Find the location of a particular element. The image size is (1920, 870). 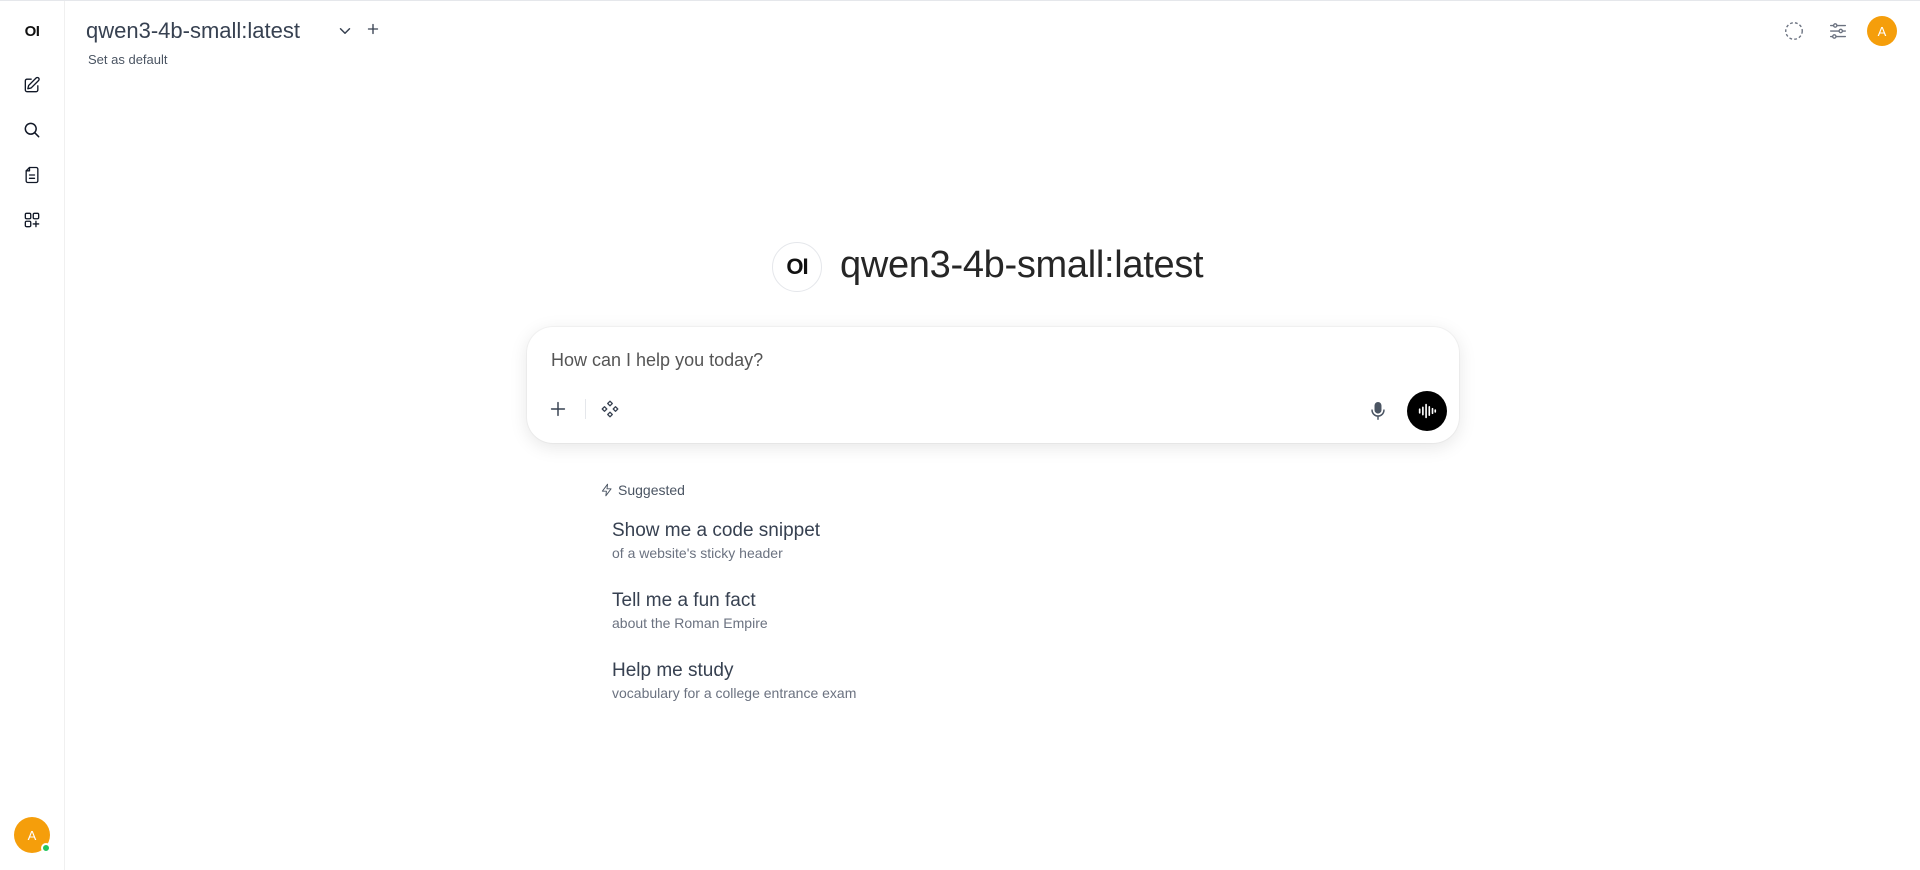

apps-plus-icon is located at coordinates (32, 220).